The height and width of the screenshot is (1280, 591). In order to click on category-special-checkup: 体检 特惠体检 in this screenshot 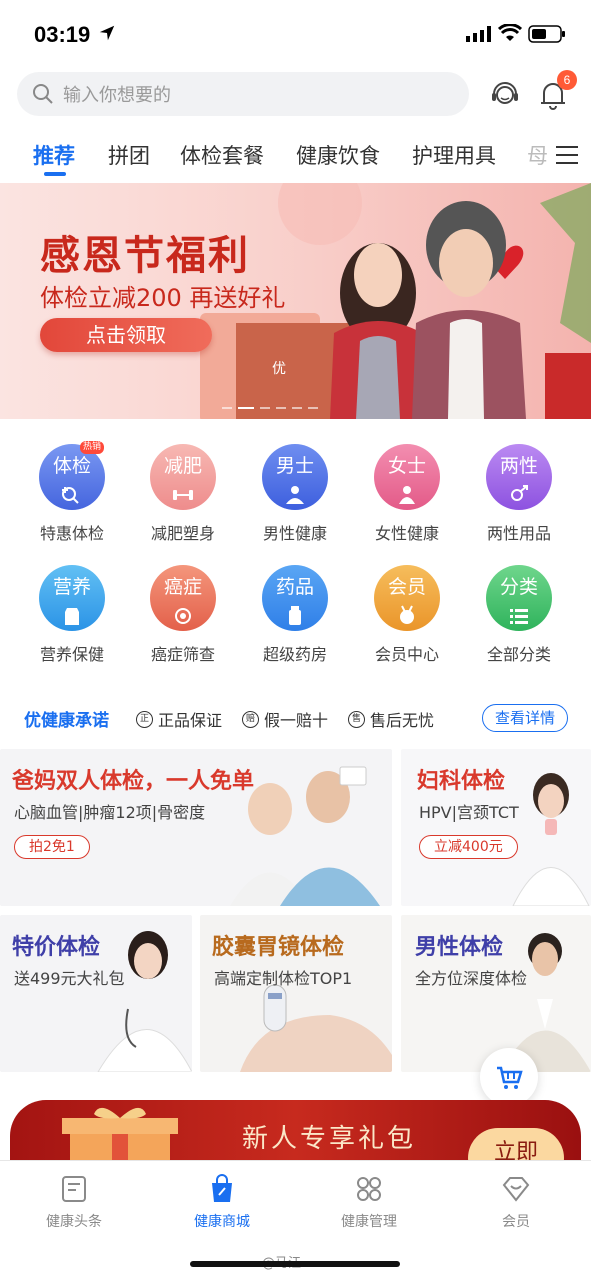, I will do `click(72, 499)`.